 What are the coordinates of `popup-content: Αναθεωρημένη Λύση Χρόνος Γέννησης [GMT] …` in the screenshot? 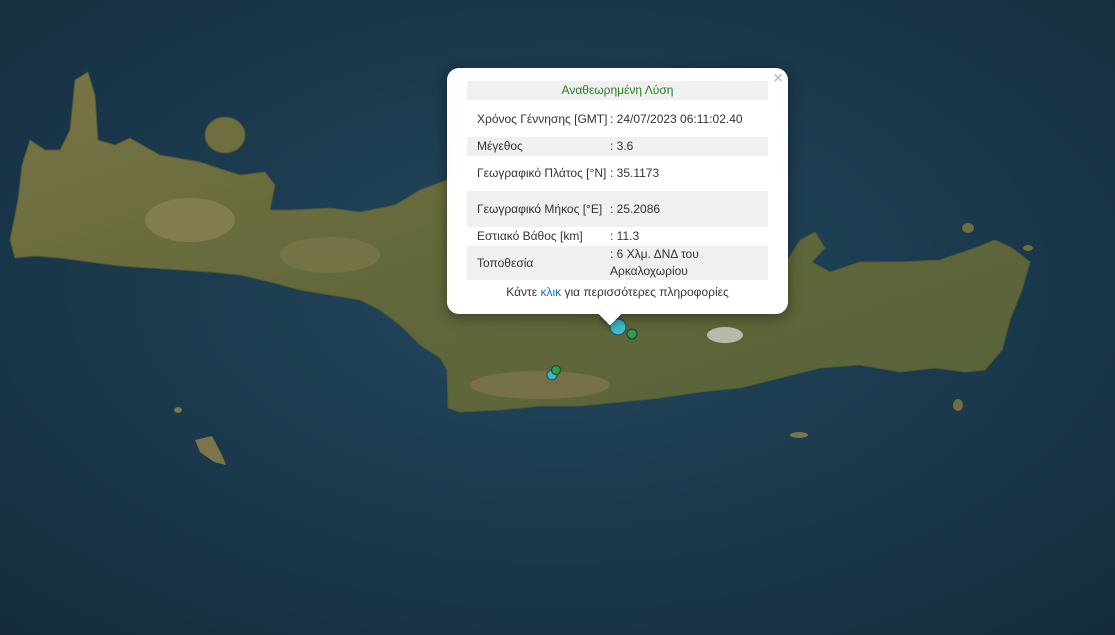 It's located at (617, 190).